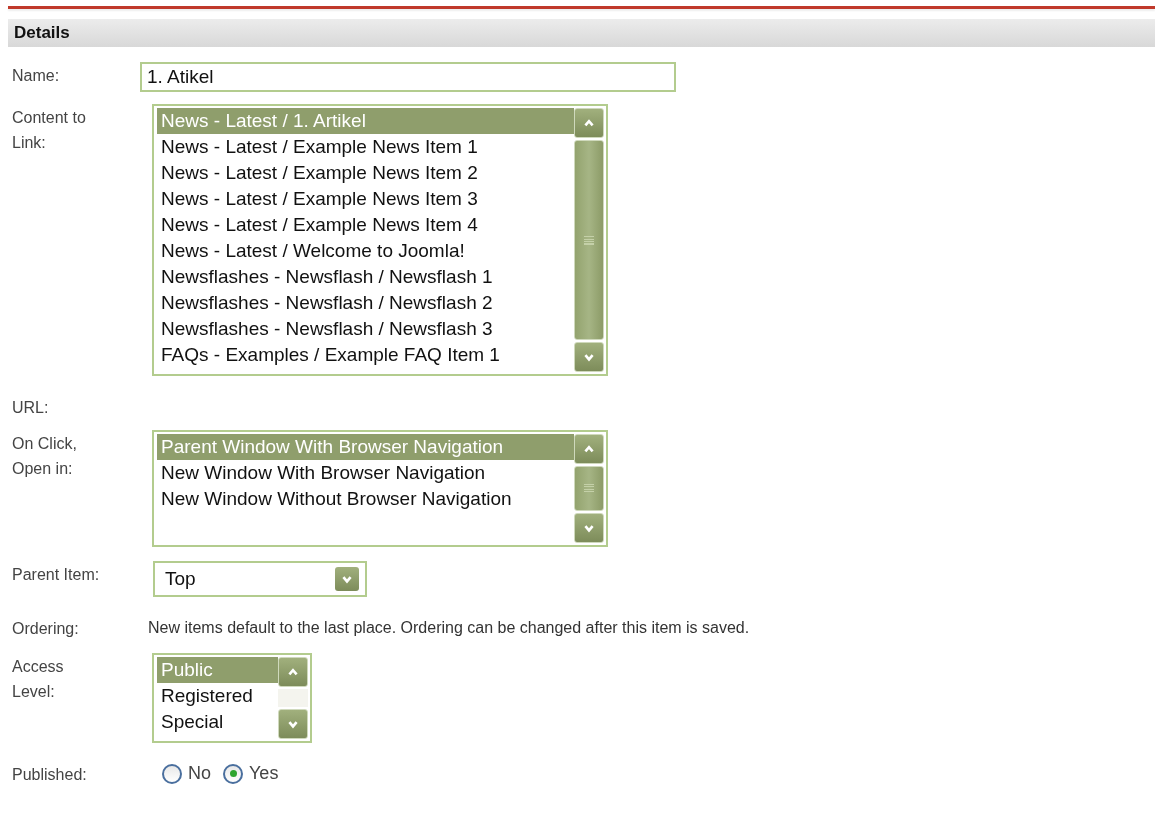  Describe the element at coordinates (365, 329) in the screenshot. I see `list-option: Newsflashes - Newsflash / Newsflash 3` at that location.